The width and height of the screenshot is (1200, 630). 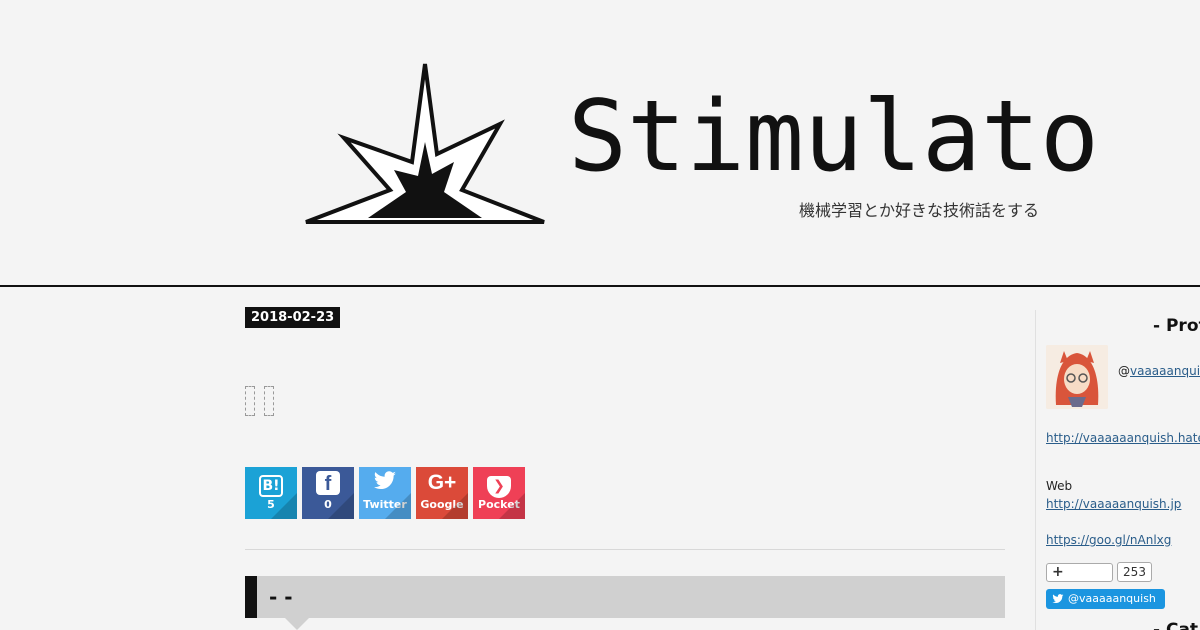 I want to click on short-link: https://goo.gl/nAnlxg, so click(x=1108, y=540).